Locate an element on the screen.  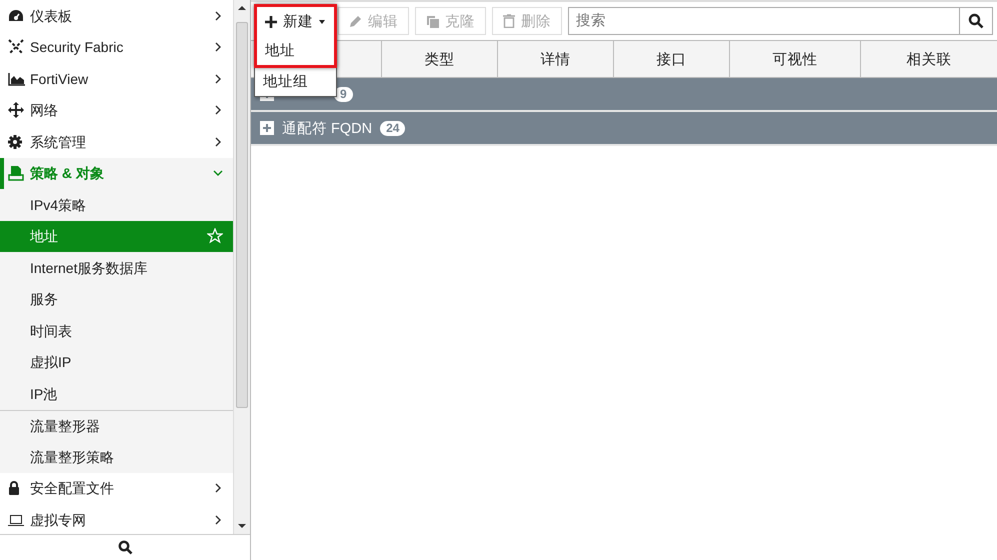
sidebar-subitem: IPv4策略 is located at coordinates (117, 204).